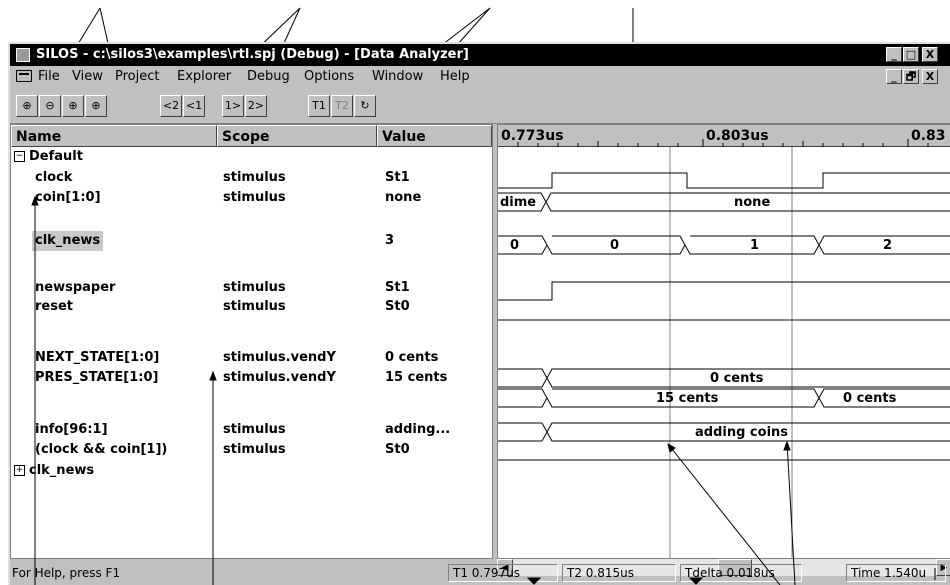 Image resolution: width=950 pixels, height=585 pixels. What do you see at coordinates (896, 573) in the screenshot?
I see `status-time: Time 1.540u` at bounding box center [896, 573].